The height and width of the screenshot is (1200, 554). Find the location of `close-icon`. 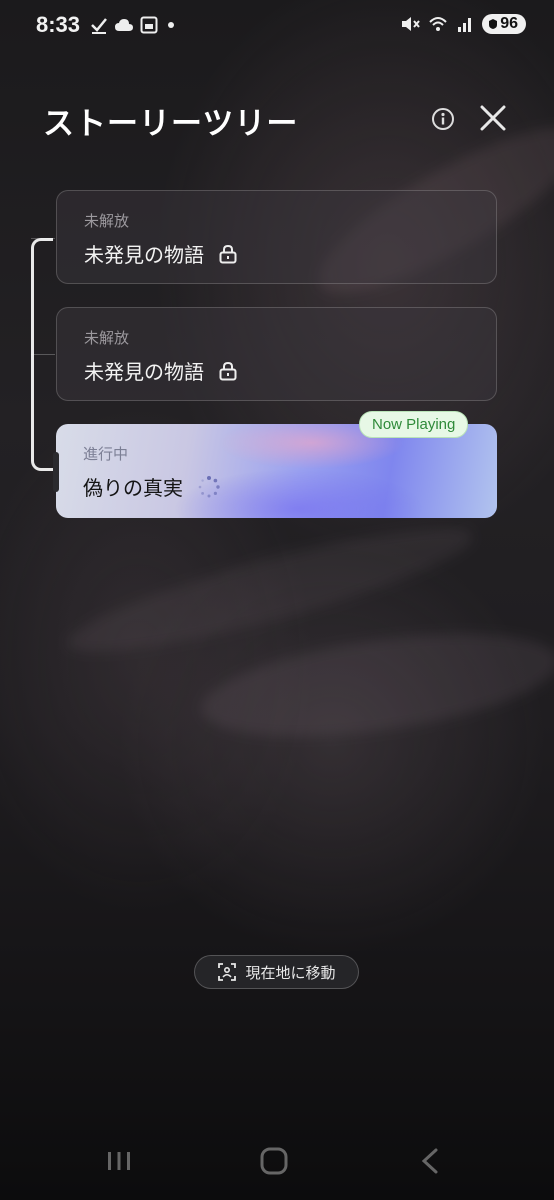

close-icon is located at coordinates (493, 118).